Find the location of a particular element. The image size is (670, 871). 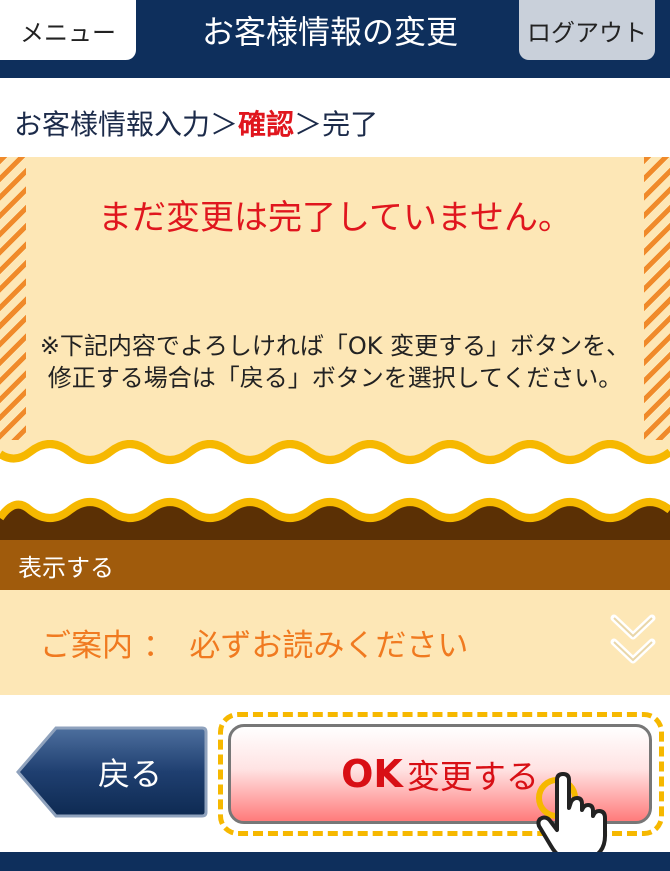

pointing-hand-icon is located at coordinates (571, 817).